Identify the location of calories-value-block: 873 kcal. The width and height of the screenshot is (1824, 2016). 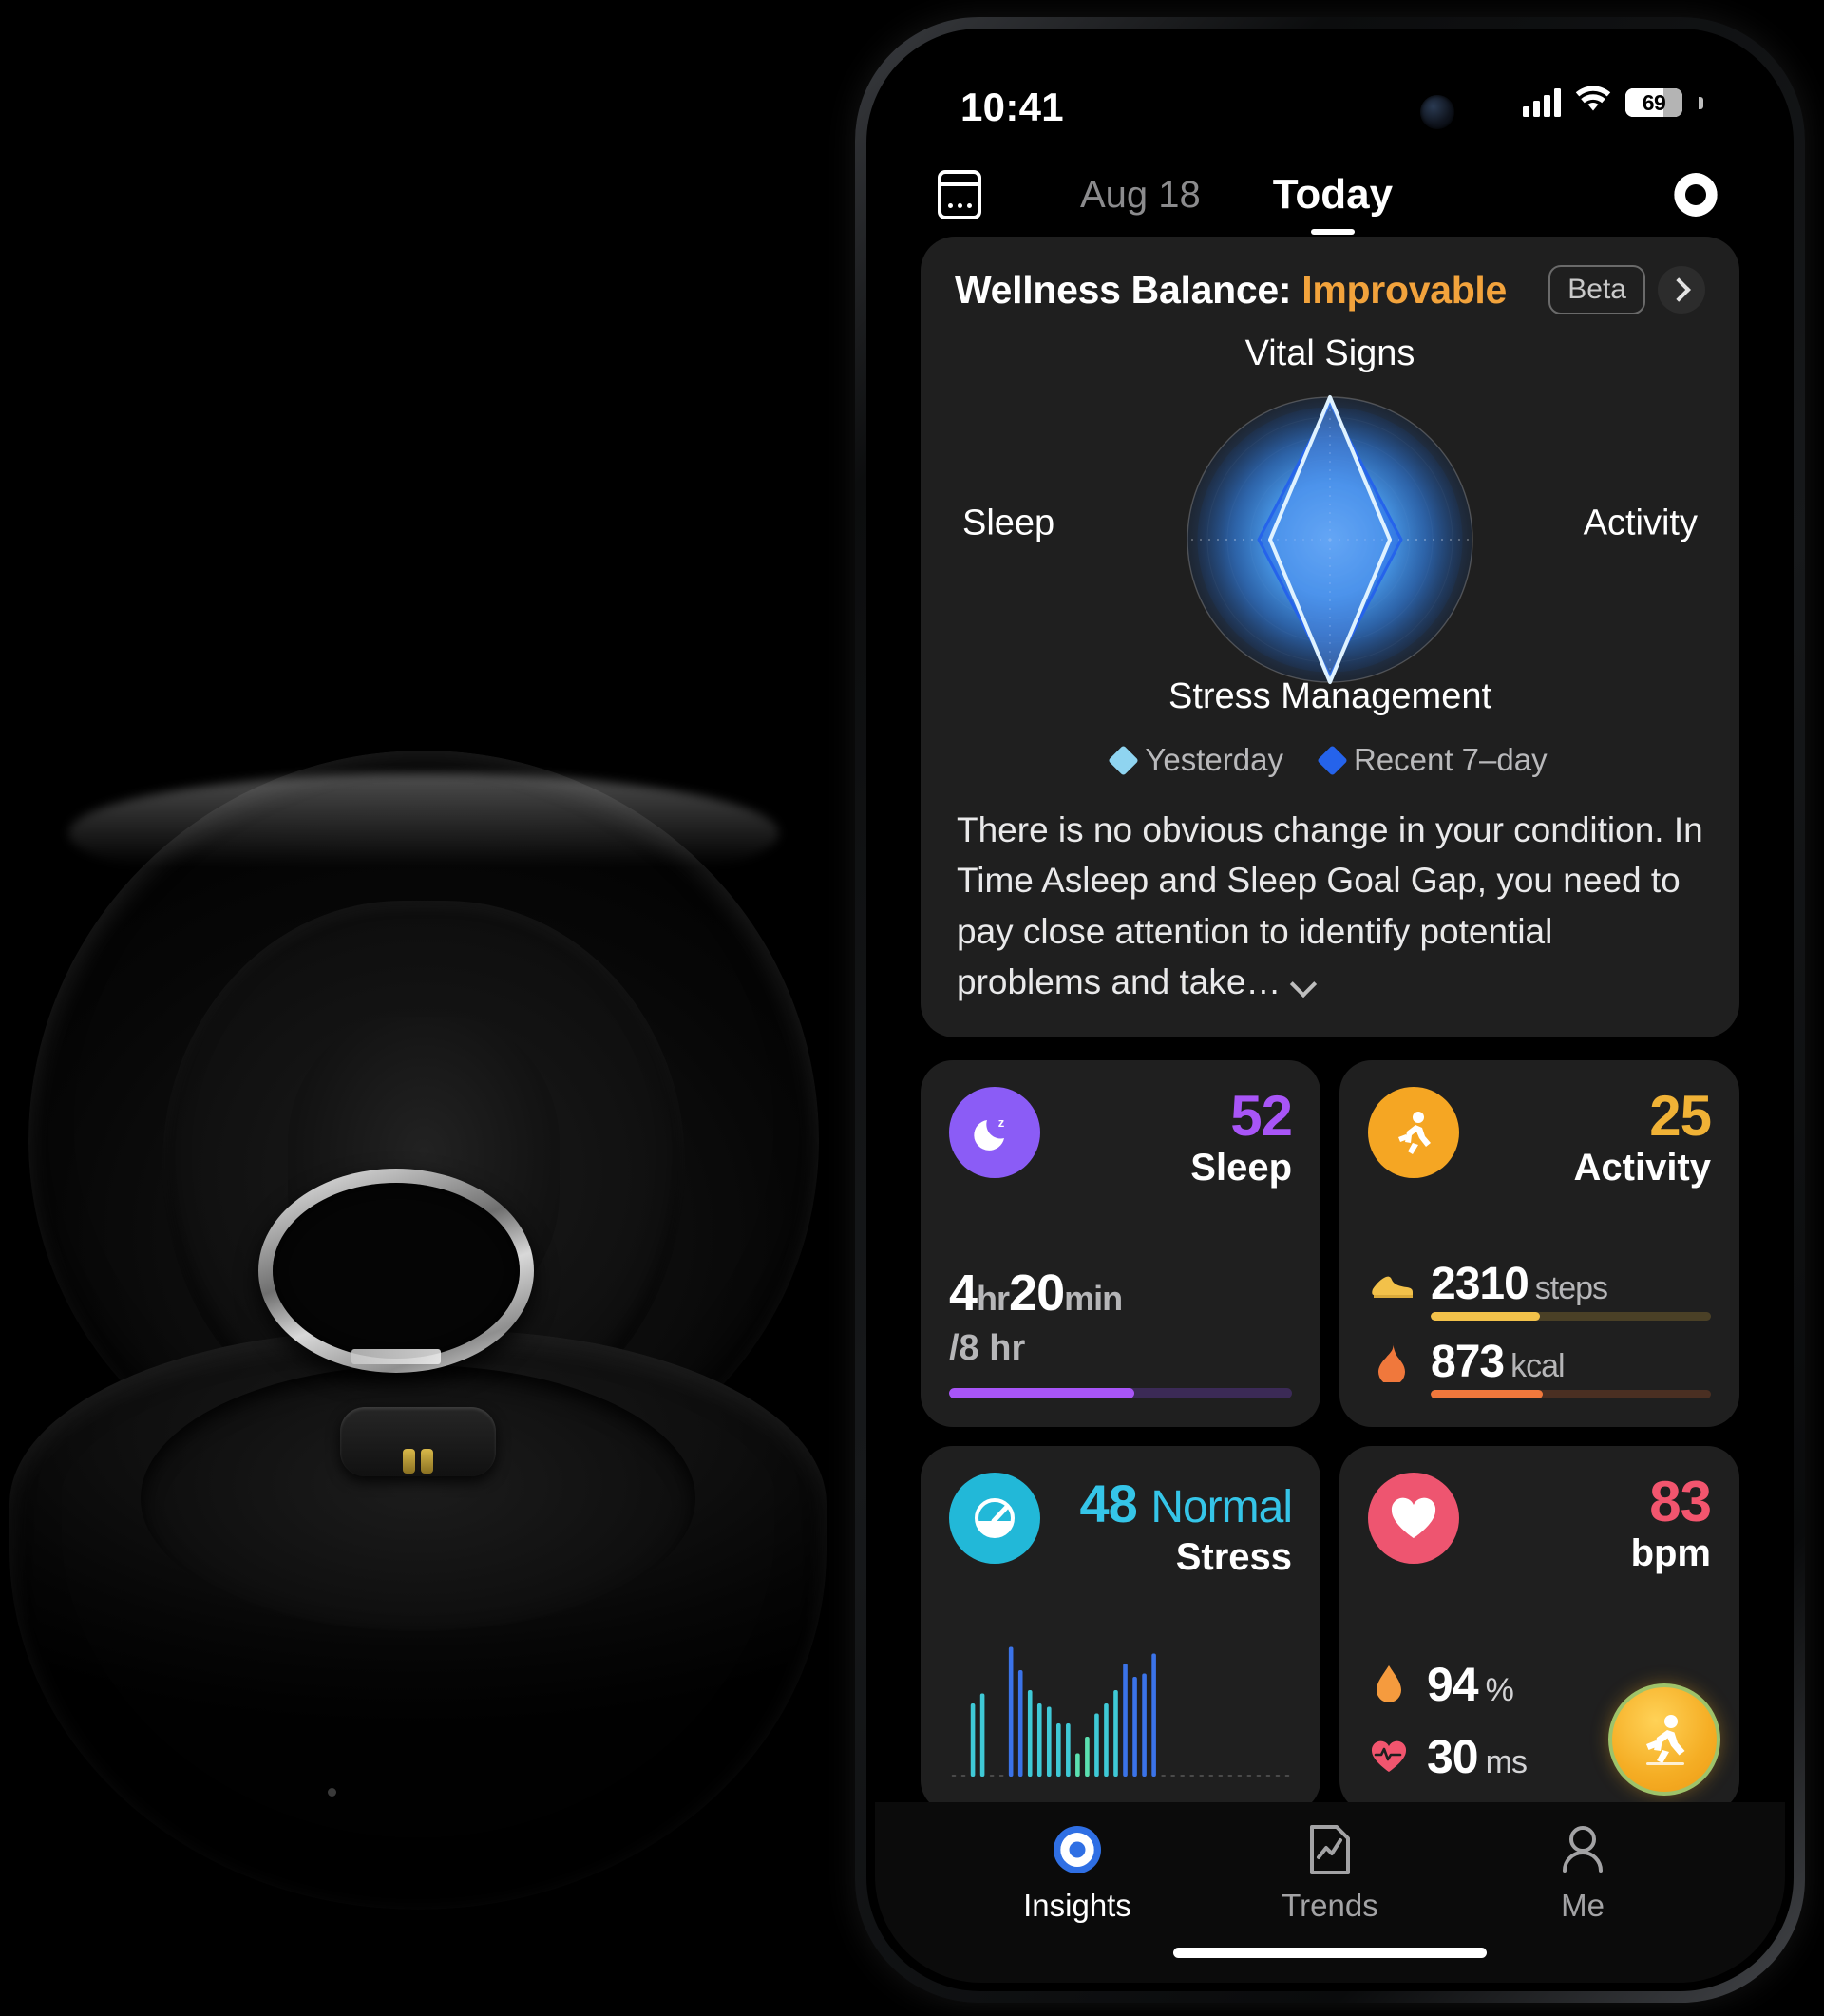
(1498, 1362).